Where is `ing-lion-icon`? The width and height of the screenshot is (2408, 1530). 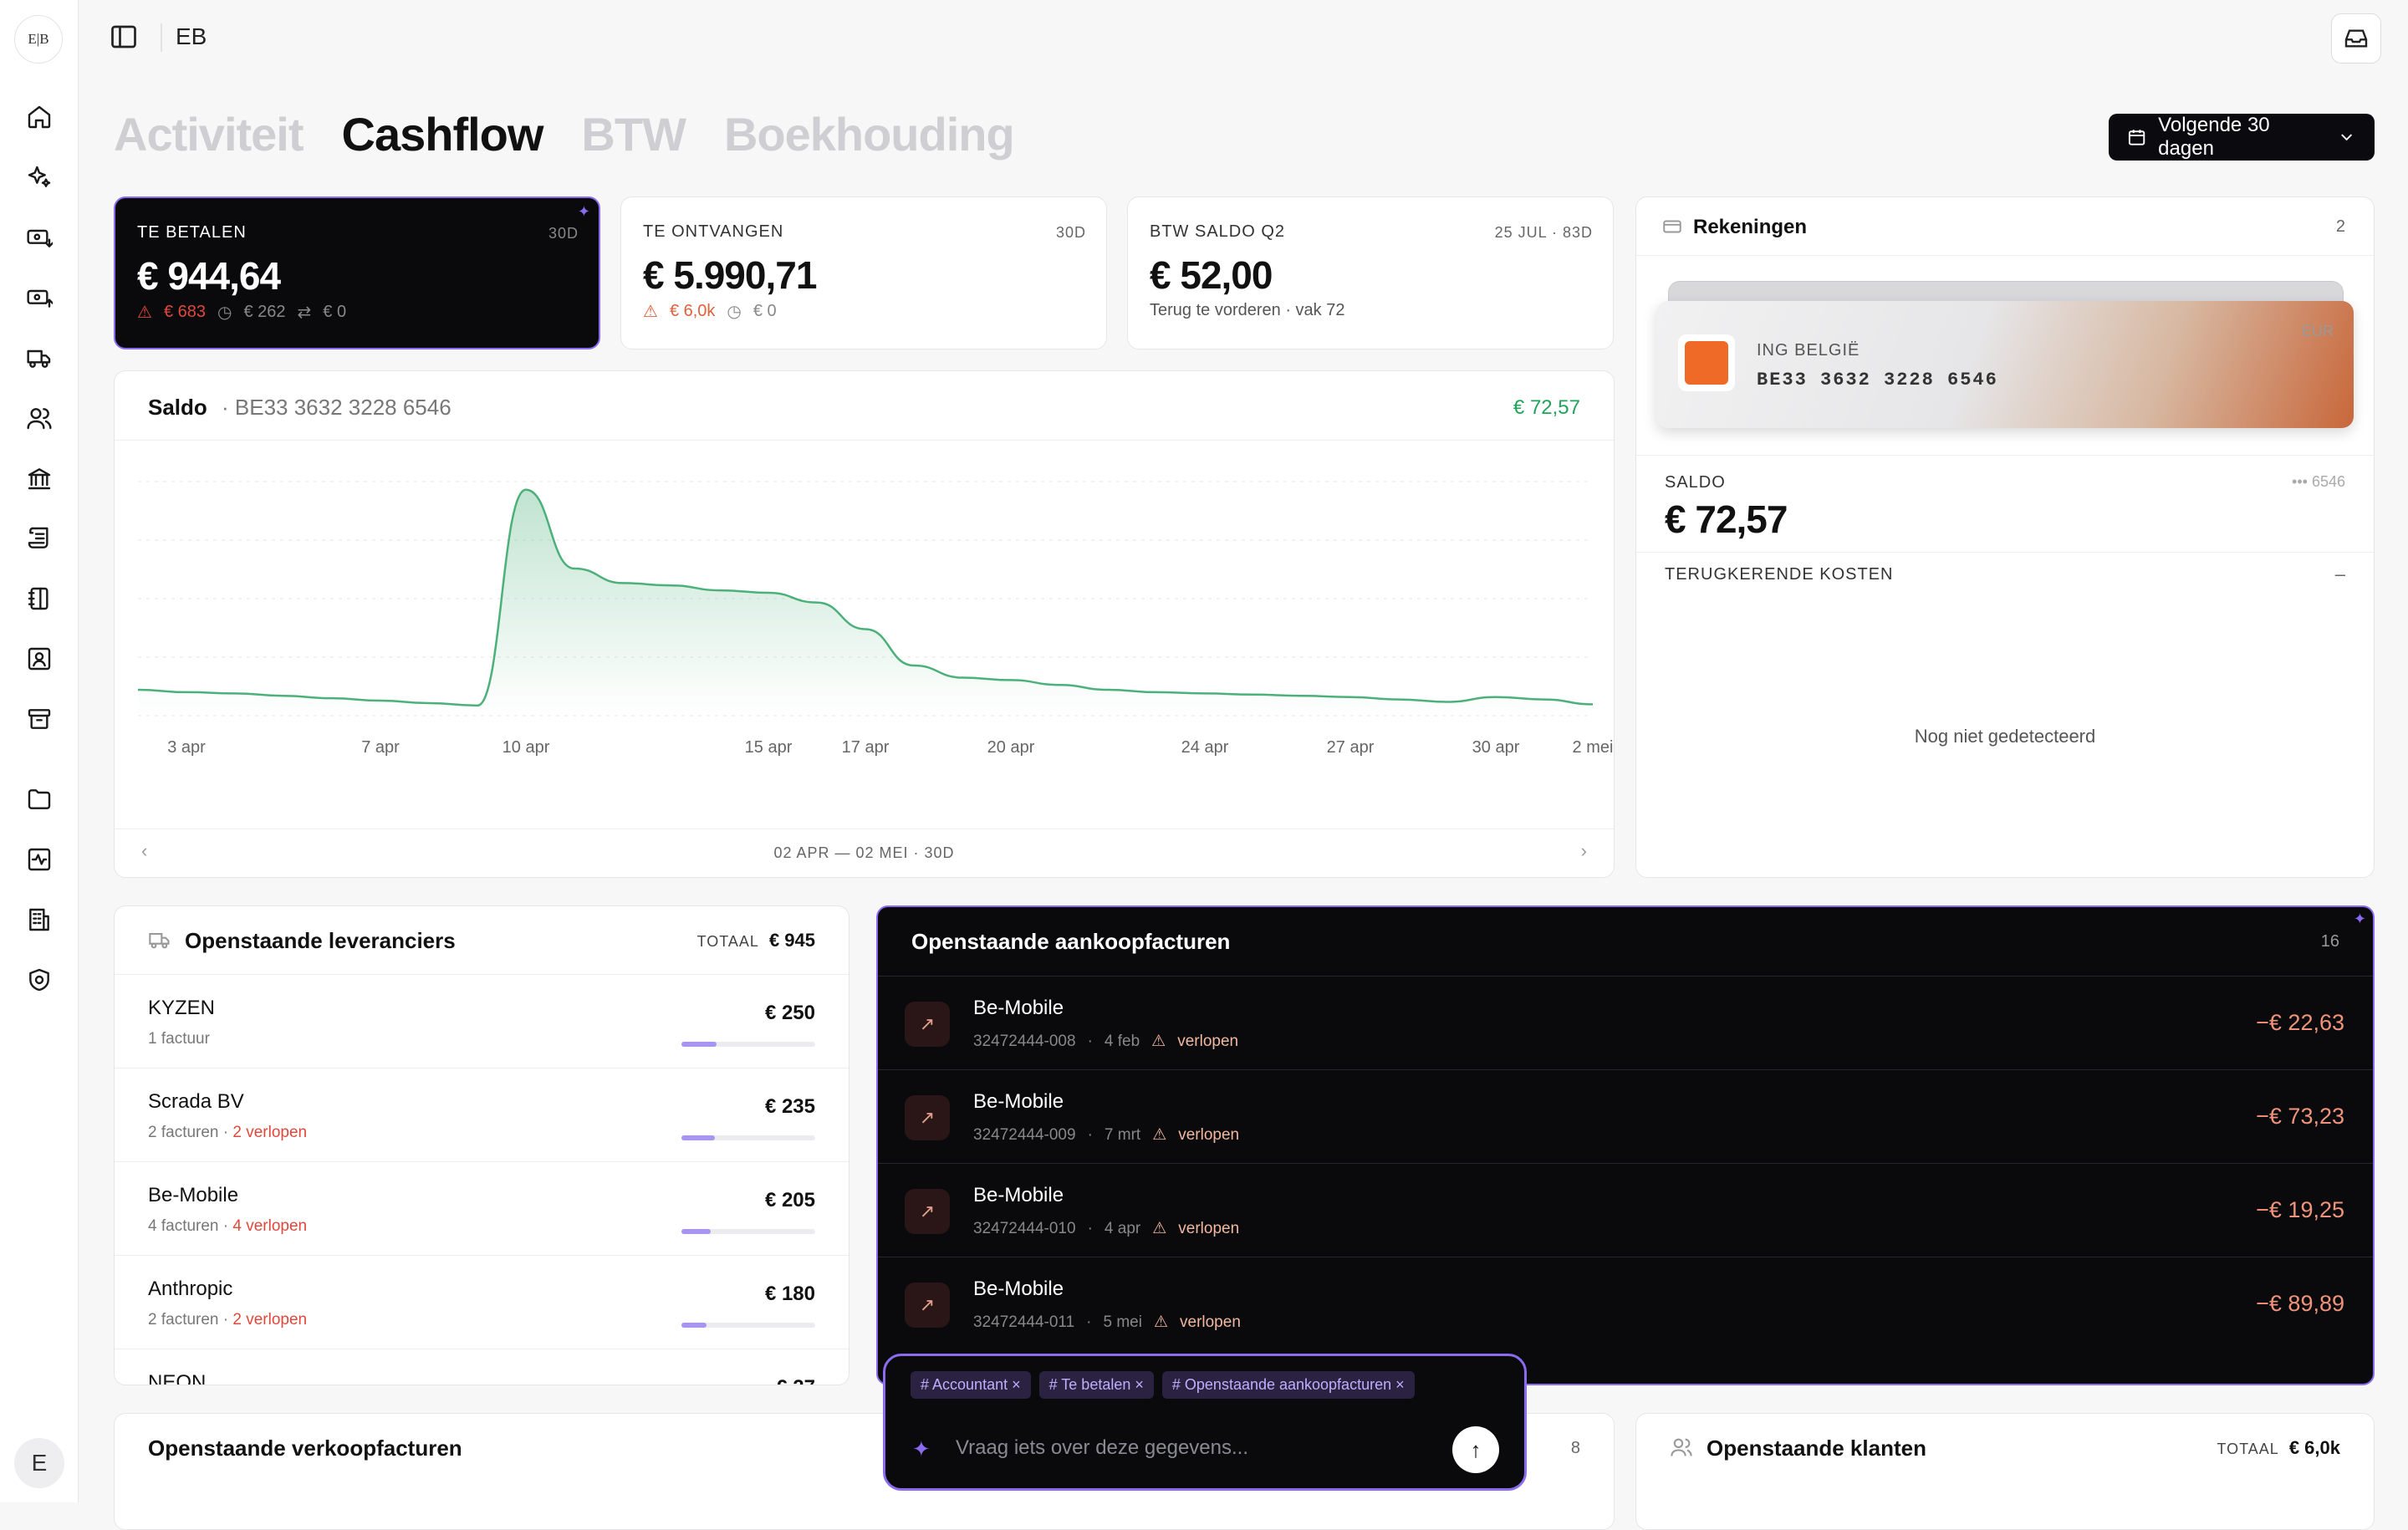 ing-lion-icon is located at coordinates (1706, 362).